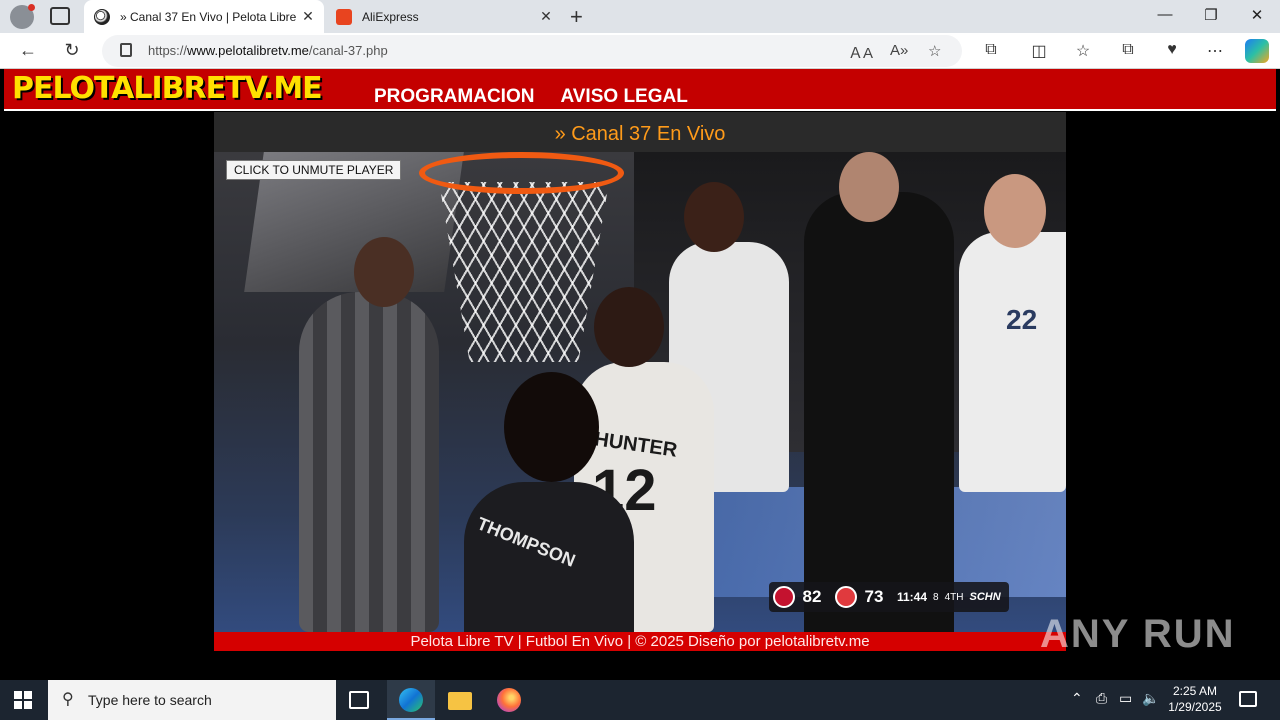 This screenshot has height=720, width=1280. What do you see at coordinates (1195, 691) in the screenshot?
I see `clock-time: 2:25 AM` at bounding box center [1195, 691].